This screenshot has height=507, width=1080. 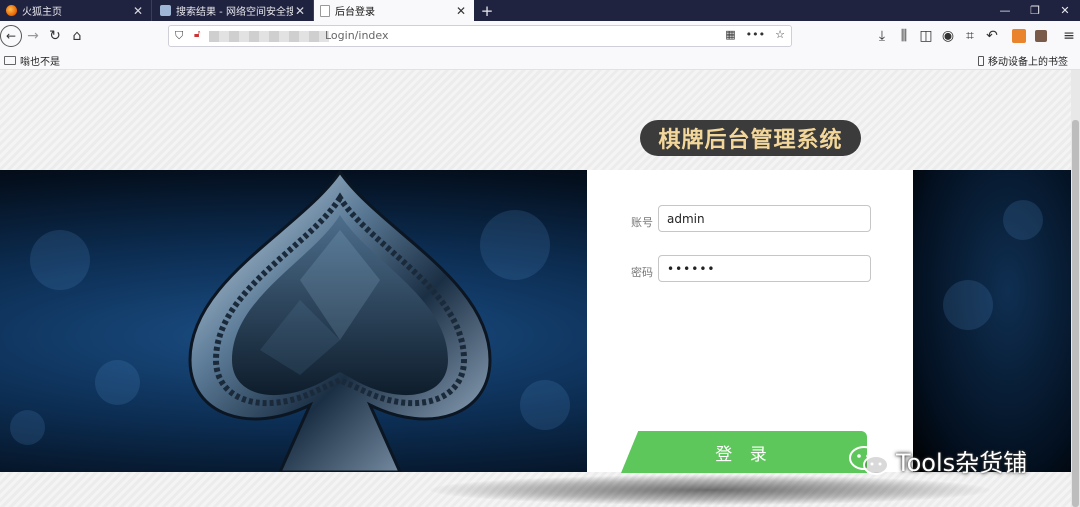 I want to click on back-arrow-icon: ←, so click(x=11, y=36).